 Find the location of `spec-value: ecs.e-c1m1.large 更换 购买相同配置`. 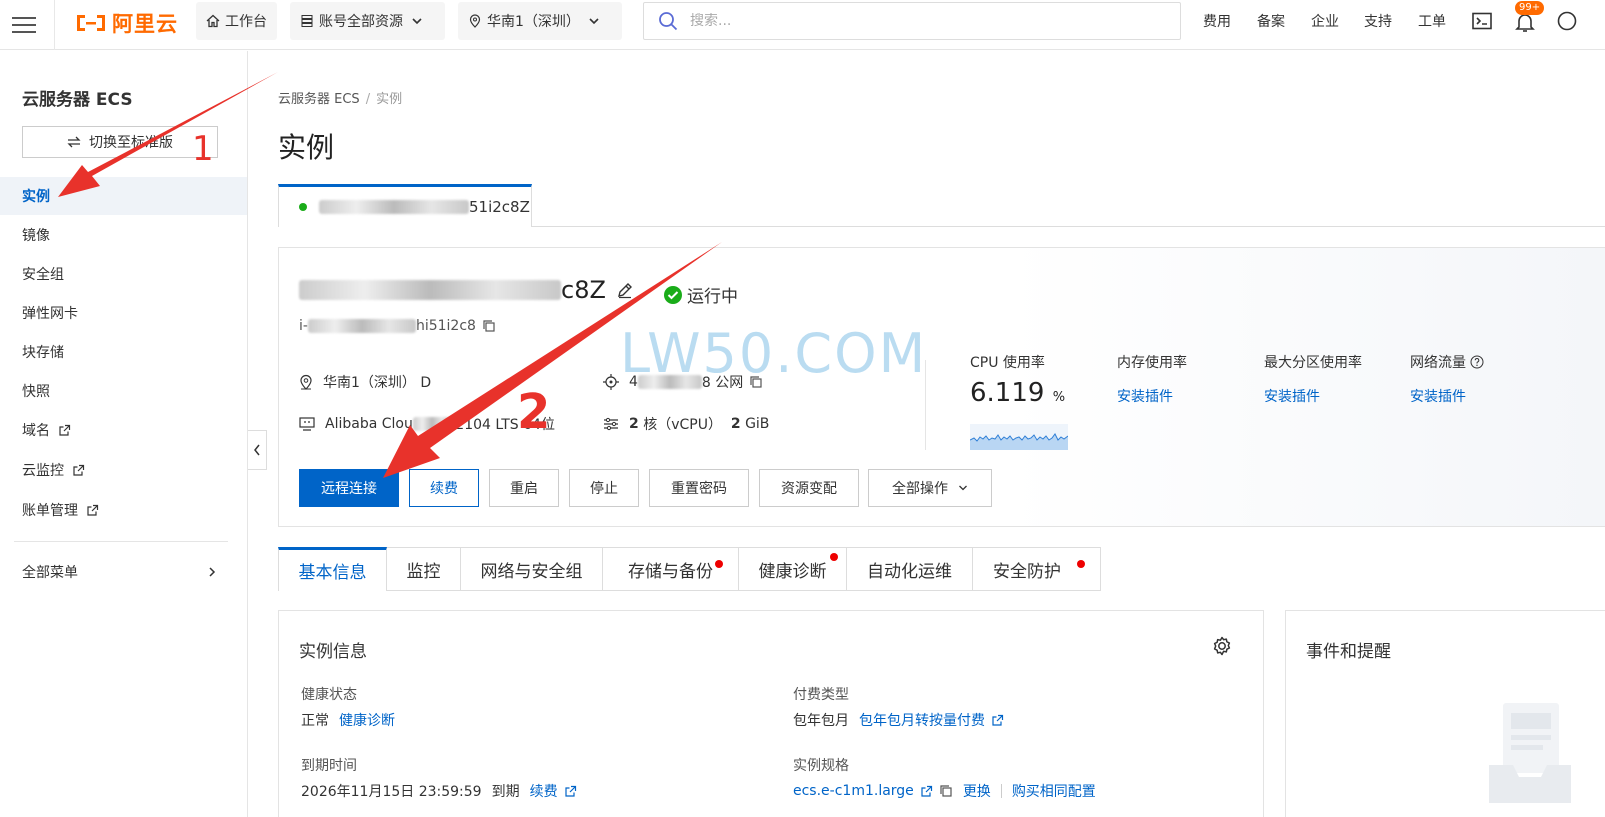

spec-value: ecs.e-c1m1.large 更换 购买相同配置 is located at coordinates (944, 791).